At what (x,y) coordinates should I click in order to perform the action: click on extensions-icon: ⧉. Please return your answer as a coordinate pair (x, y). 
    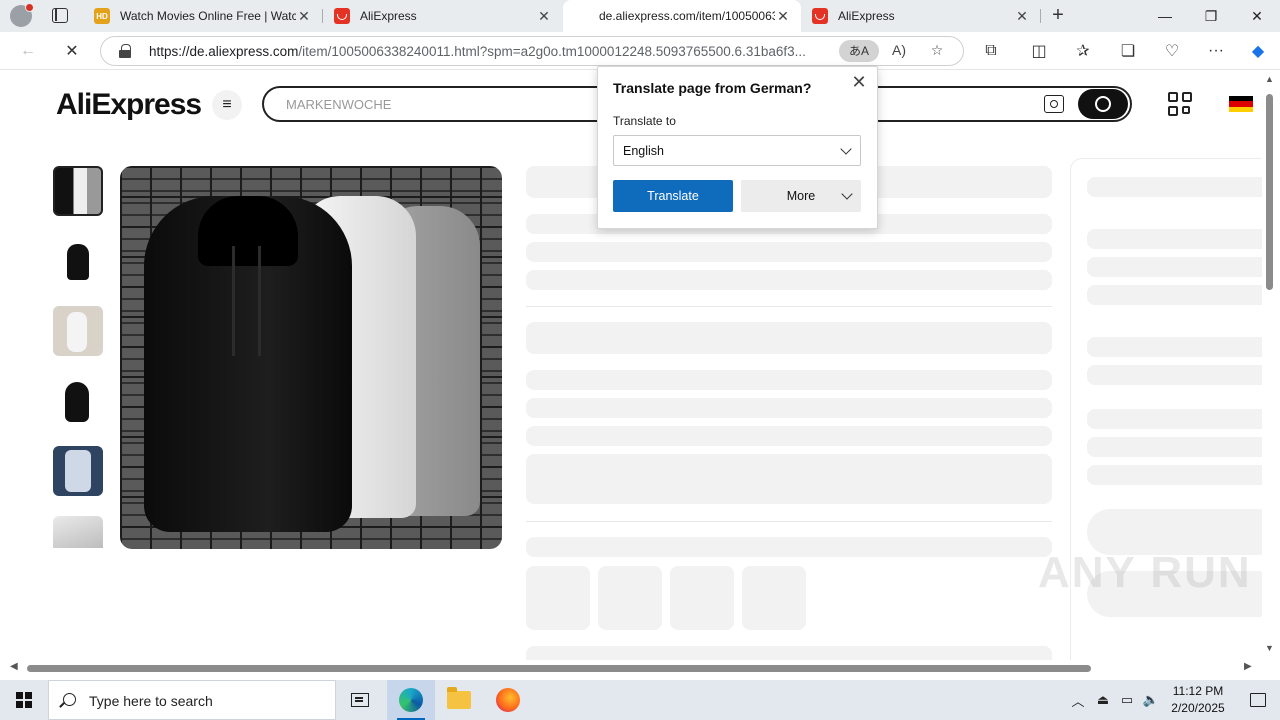
    Looking at the image, I should click on (991, 51).